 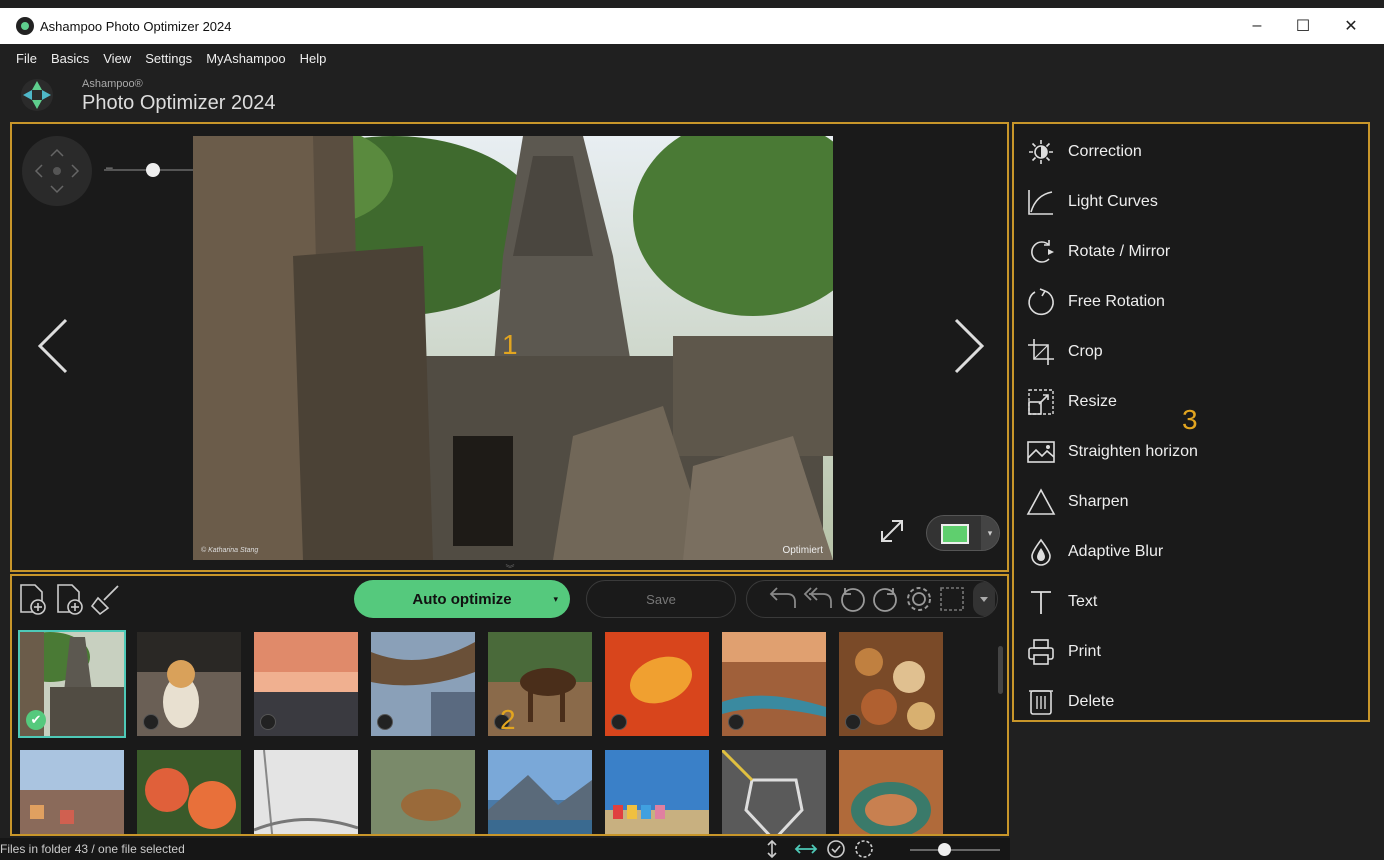 I want to click on brand: Ashampoo® Photo Optimizer 2024, so click(x=147, y=96).